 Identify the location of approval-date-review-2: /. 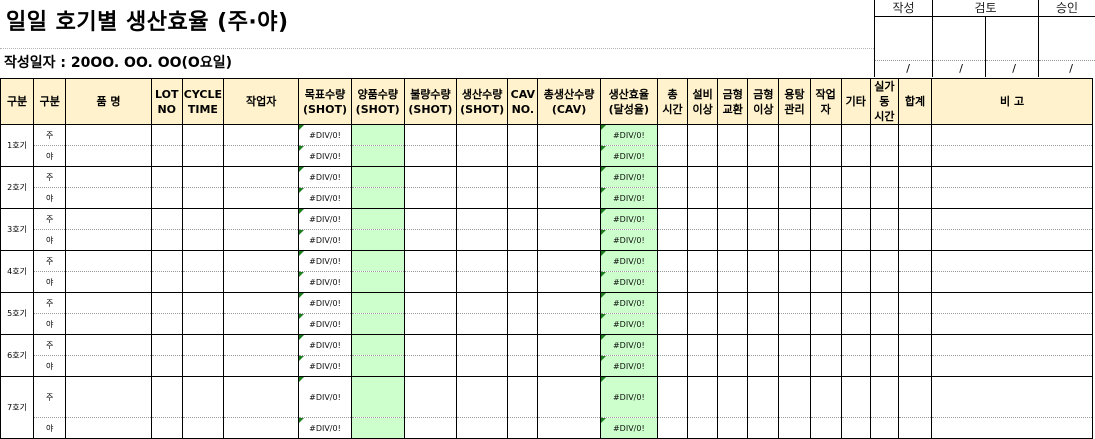
(1012, 69).